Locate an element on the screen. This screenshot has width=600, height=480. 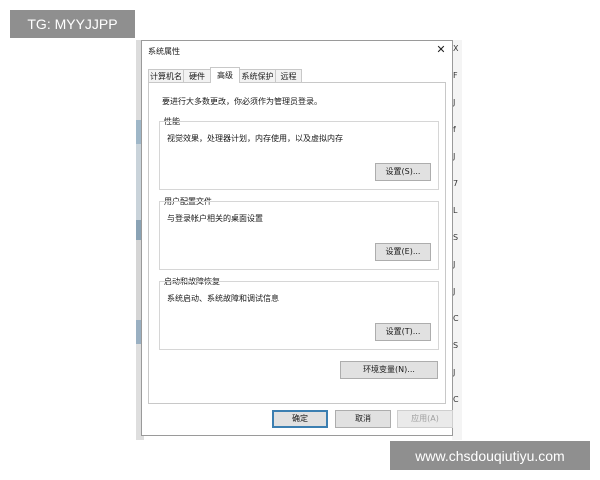
watermark-bottom-right: www.chsdouqiutiyu.com is located at coordinates (490, 455).